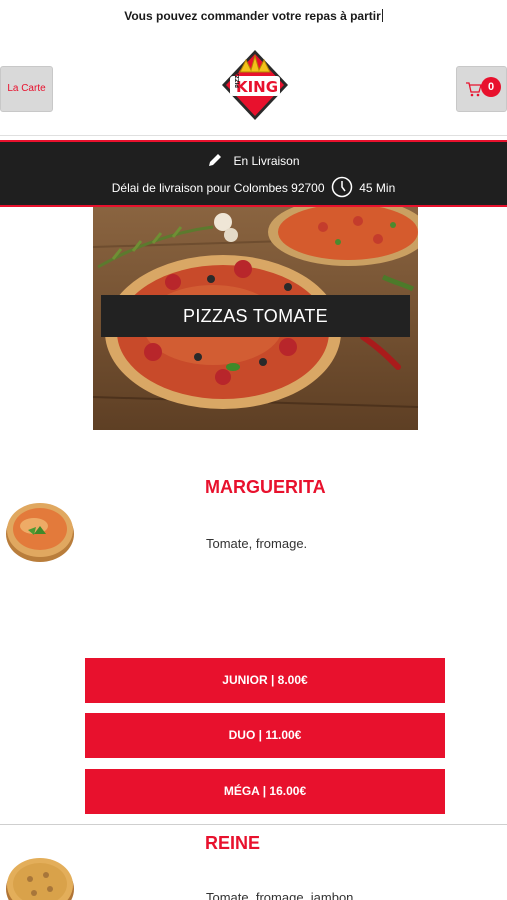 This screenshot has width=507, height=900. Describe the element at coordinates (233, 843) in the screenshot. I see `product-name: REINE` at that location.